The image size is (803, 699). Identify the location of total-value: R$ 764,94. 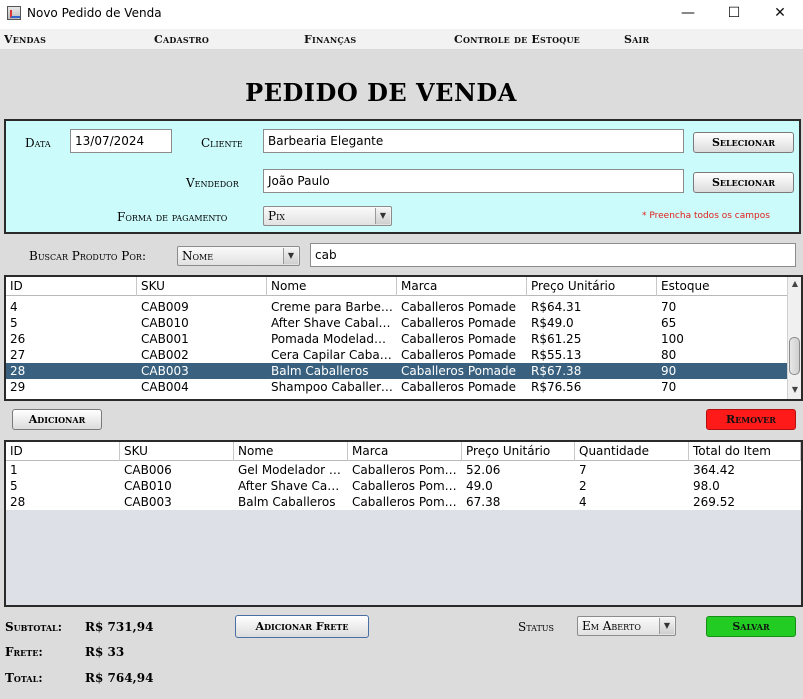
(119, 678).